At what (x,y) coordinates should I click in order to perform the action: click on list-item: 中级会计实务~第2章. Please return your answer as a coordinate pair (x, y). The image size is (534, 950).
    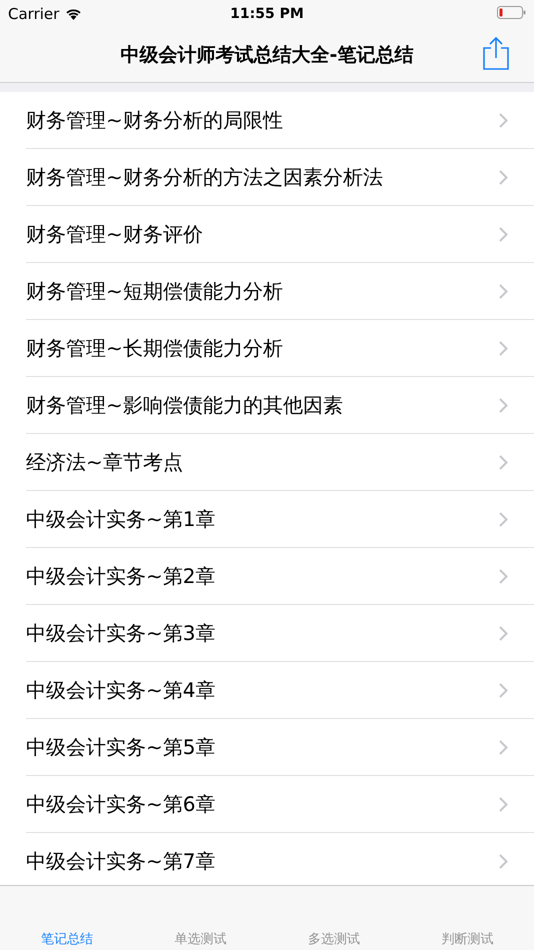
    Looking at the image, I should click on (280, 576).